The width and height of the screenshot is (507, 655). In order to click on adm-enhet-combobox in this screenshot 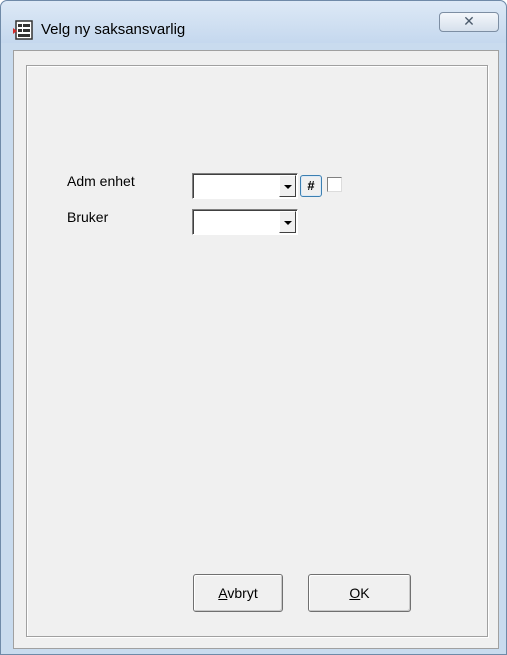, I will do `click(245, 186)`.